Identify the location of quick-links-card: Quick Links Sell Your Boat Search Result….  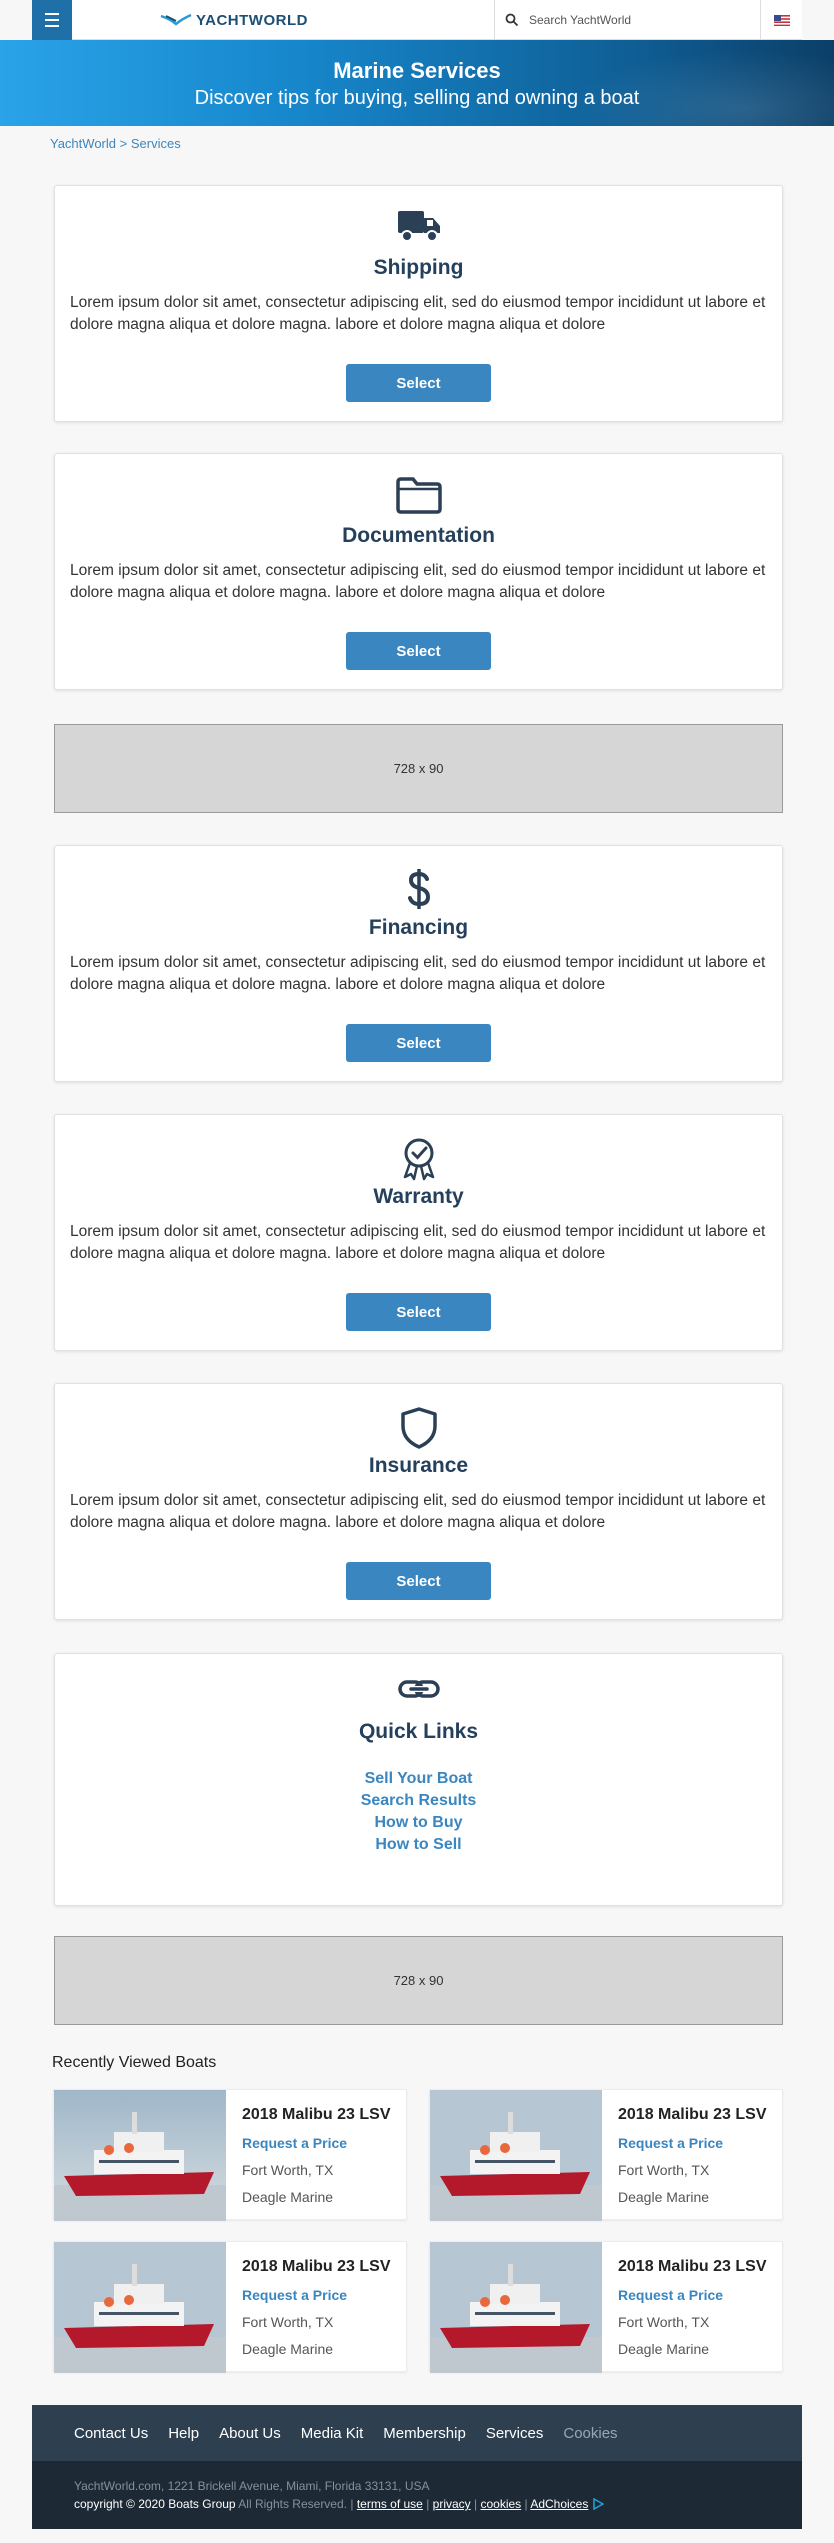
(418, 1779).